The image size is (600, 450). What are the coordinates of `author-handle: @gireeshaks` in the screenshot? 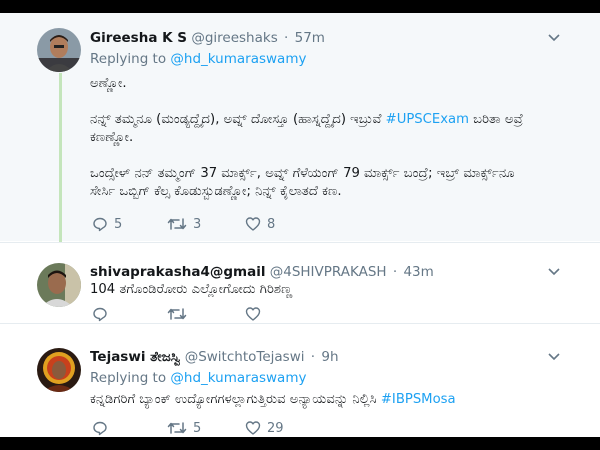 It's located at (234, 38).